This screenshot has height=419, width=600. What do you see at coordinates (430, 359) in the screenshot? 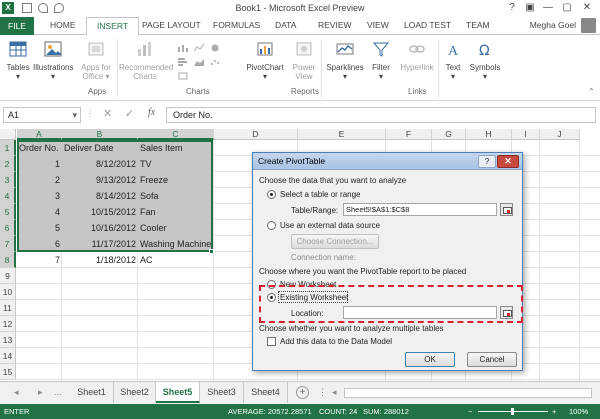
I see `ok-button: OK` at bounding box center [430, 359].